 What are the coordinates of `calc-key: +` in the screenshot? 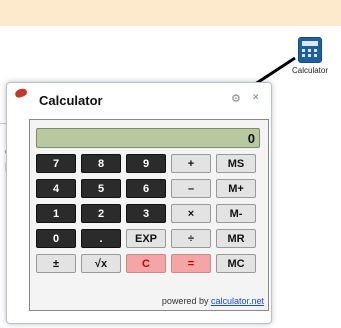 It's located at (191, 163).